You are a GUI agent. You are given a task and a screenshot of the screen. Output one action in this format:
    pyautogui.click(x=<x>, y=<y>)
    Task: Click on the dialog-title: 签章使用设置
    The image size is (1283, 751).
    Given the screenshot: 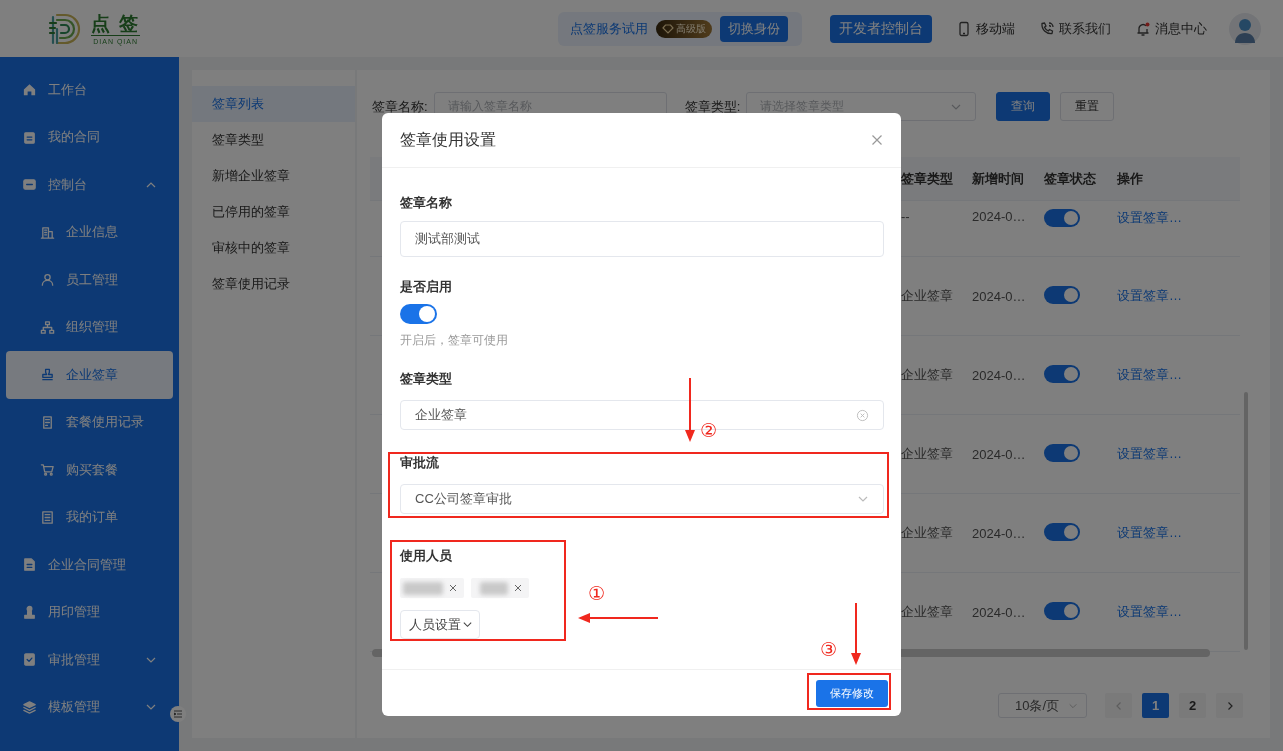 What is the action you would take?
    pyautogui.click(x=448, y=139)
    